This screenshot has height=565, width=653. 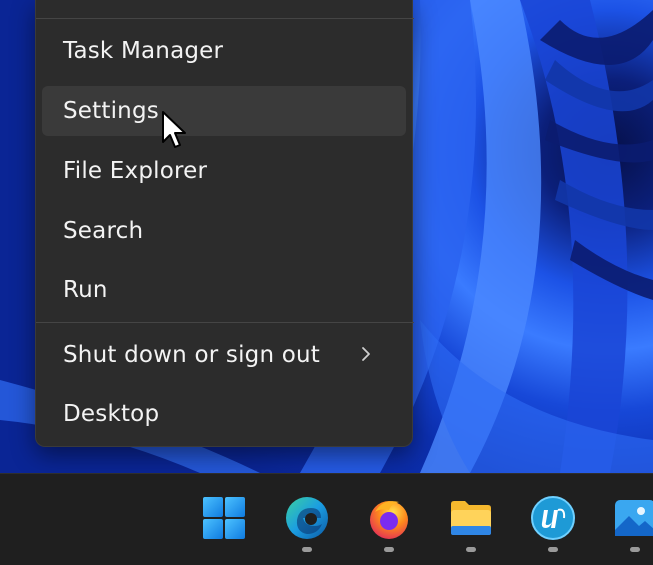 What do you see at coordinates (225, 18) in the screenshot?
I see `menu-divider-top` at bounding box center [225, 18].